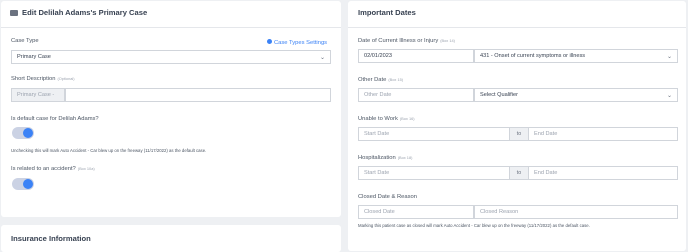 The image size is (688, 252). What do you see at coordinates (43, 79) in the screenshot?
I see `short-description-label: Short Description (Optional)` at bounding box center [43, 79].